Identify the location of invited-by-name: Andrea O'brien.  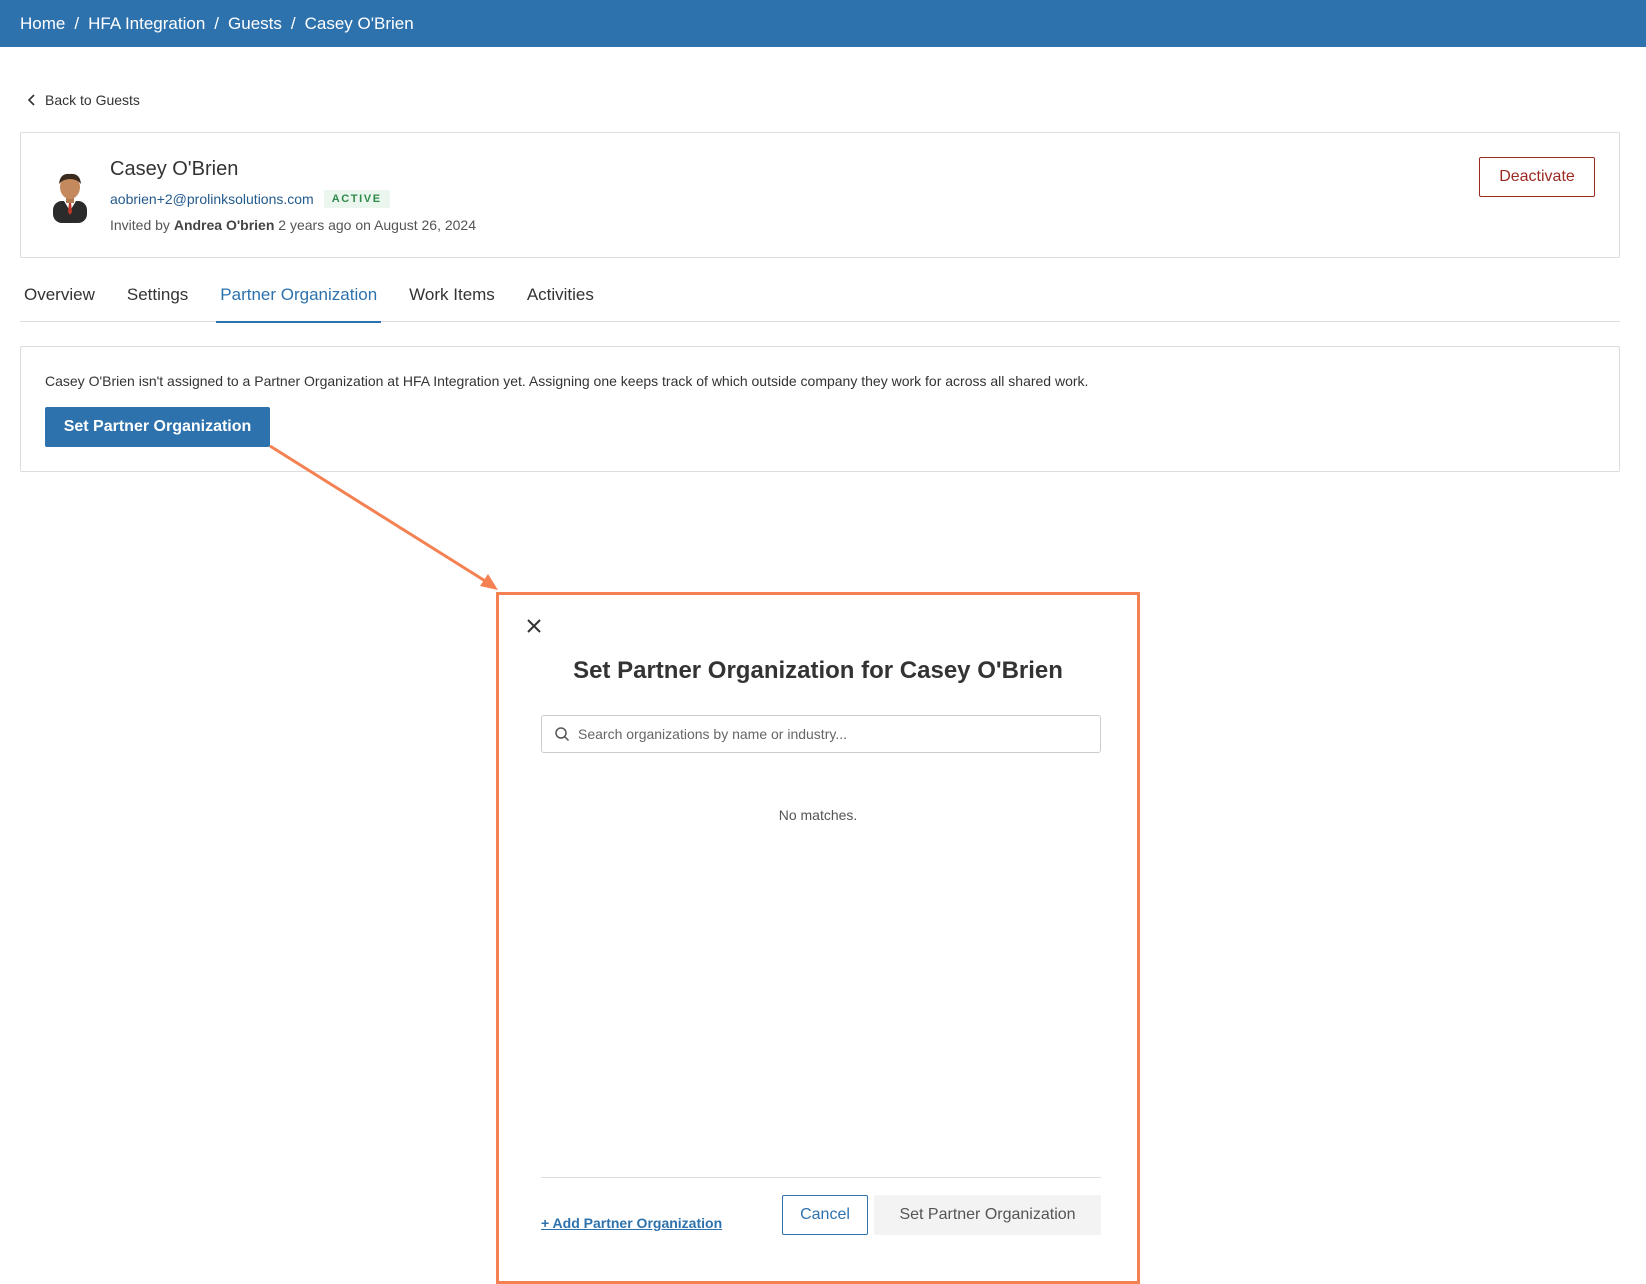
(224, 225).